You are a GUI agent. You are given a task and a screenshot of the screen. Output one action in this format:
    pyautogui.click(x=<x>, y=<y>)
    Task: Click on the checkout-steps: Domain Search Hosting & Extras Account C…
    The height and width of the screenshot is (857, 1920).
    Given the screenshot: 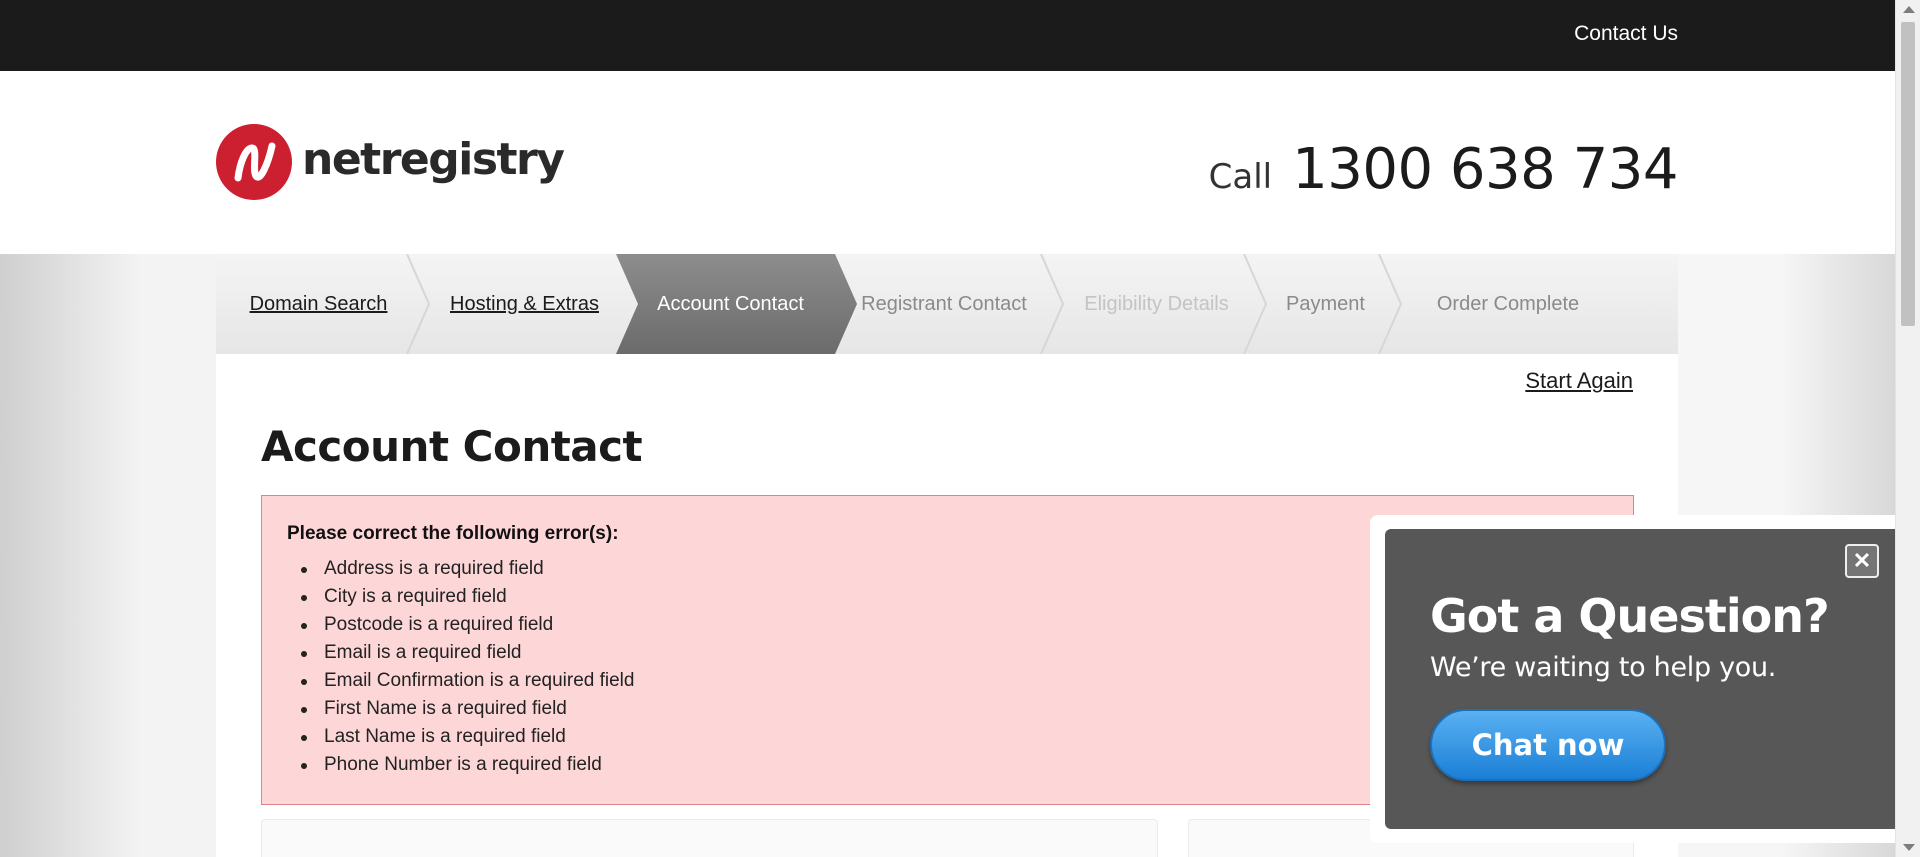 What is the action you would take?
    pyautogui.click(x=947, y=304)
    